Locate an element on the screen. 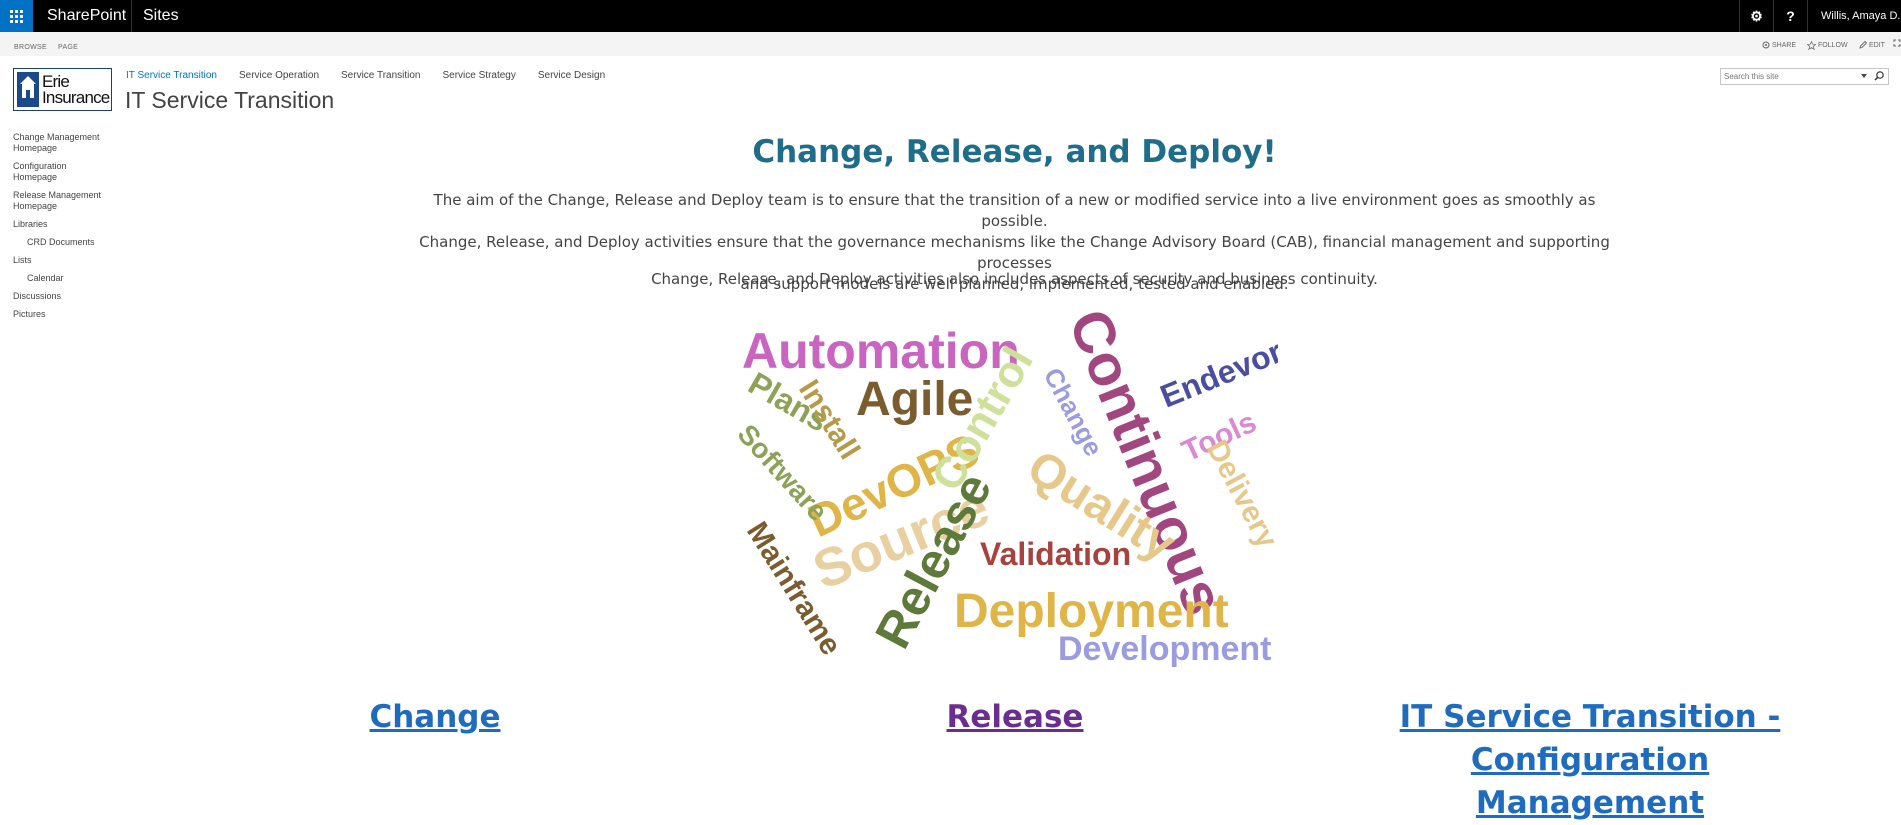 The width and height of the screenshot is (1901, 825). ql-calendar: Calendar is located at coordinates (63, 278).